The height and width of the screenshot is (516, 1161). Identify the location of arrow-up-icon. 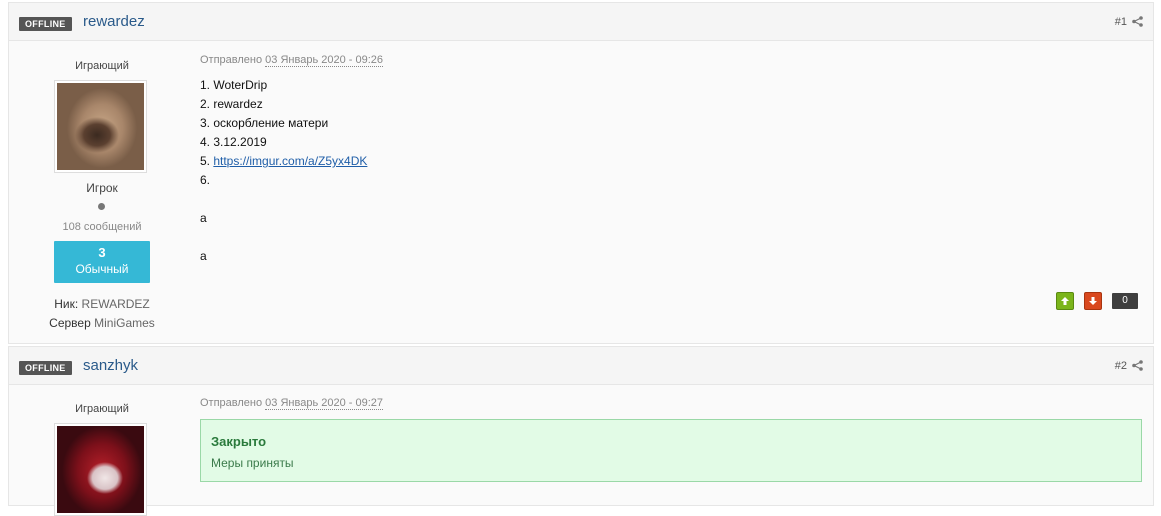
(1065, 301).